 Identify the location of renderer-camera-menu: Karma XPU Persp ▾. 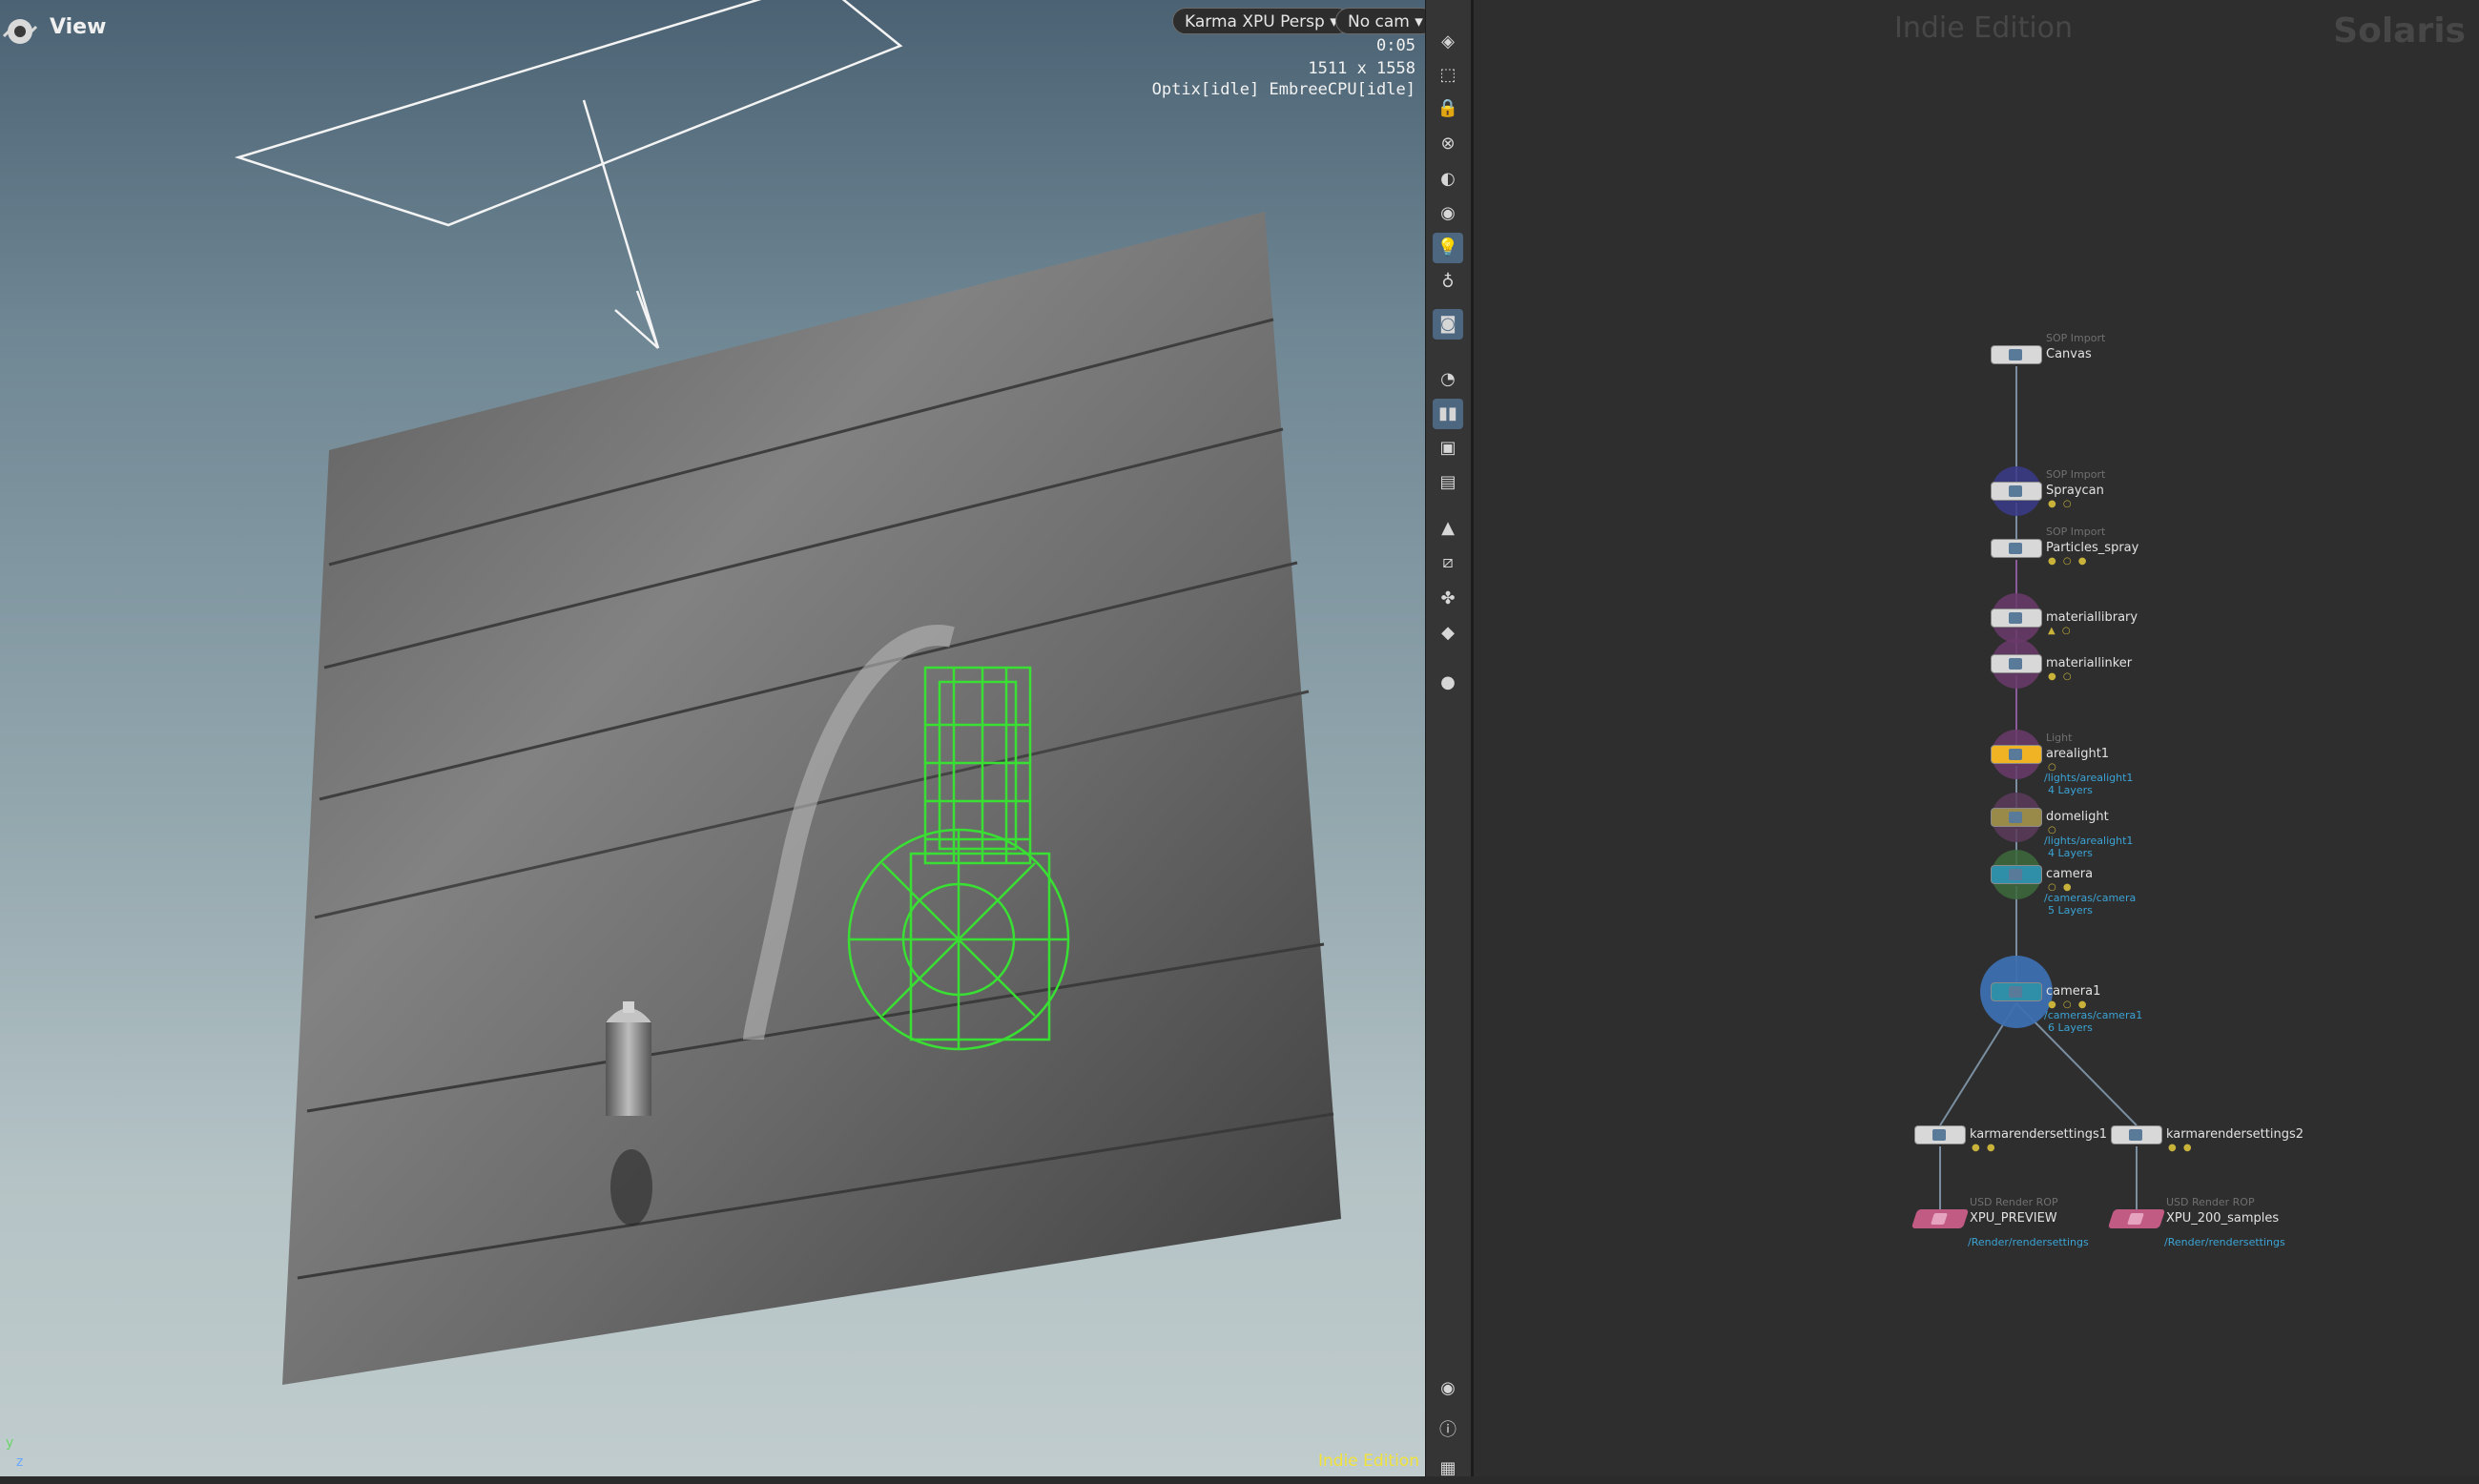
(1261, 21).